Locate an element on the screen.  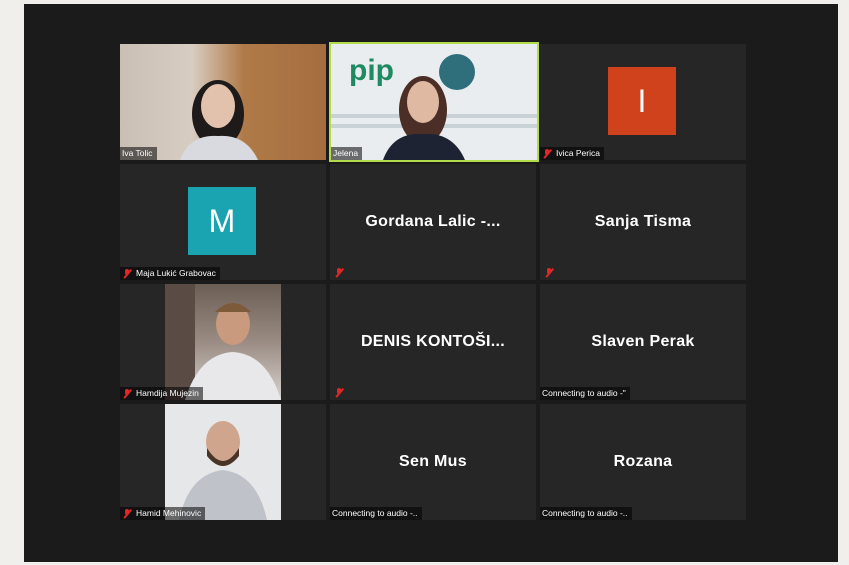
participant-name-label: Hamid Mehinovic is located at coordinates (163, 513).